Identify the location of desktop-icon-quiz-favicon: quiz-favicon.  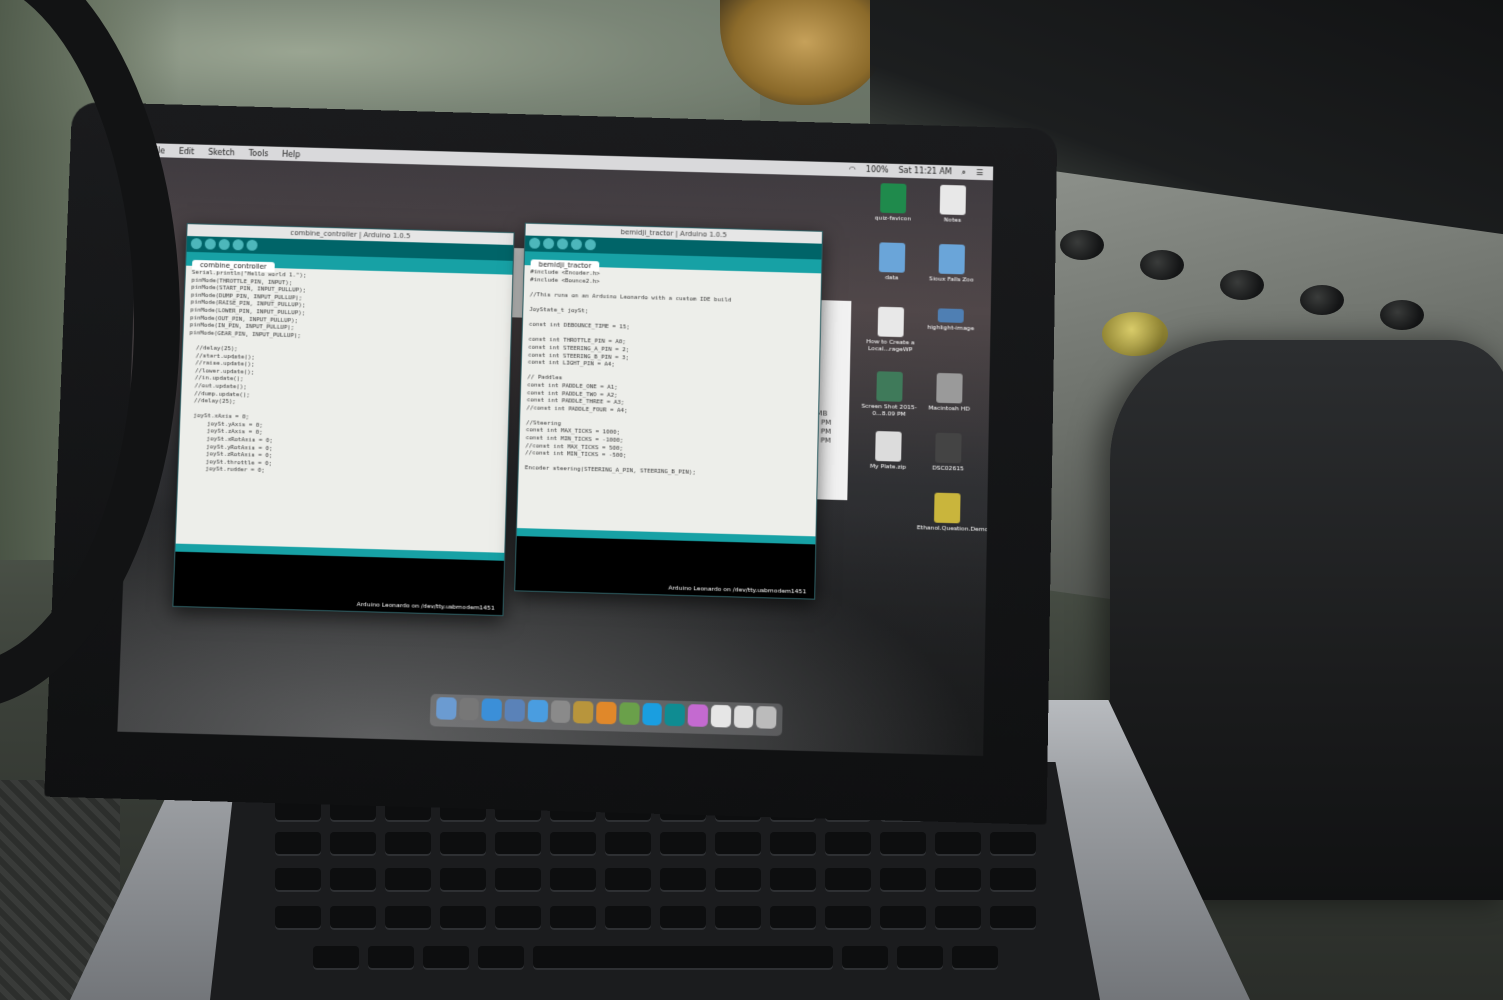
(893, 203).